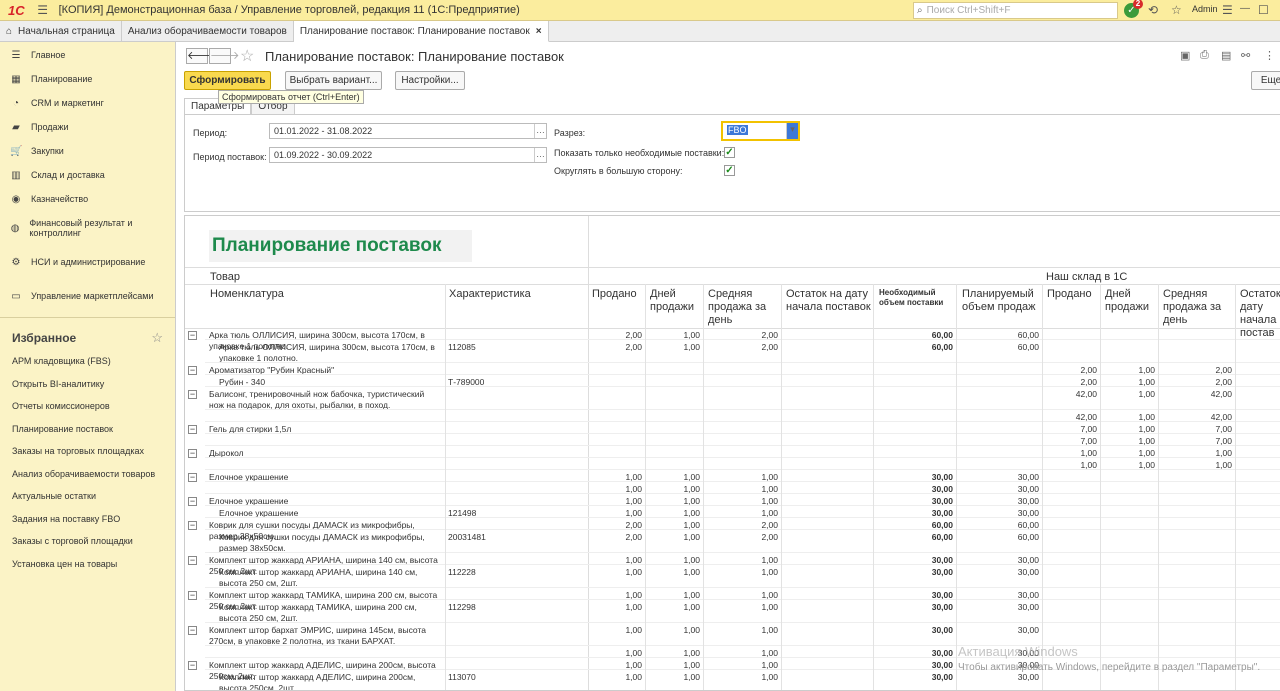  Describe the element at coordinates (732, 440) in the screenshot. I see `table-row: 7,00 1,00 7,00` at that location.